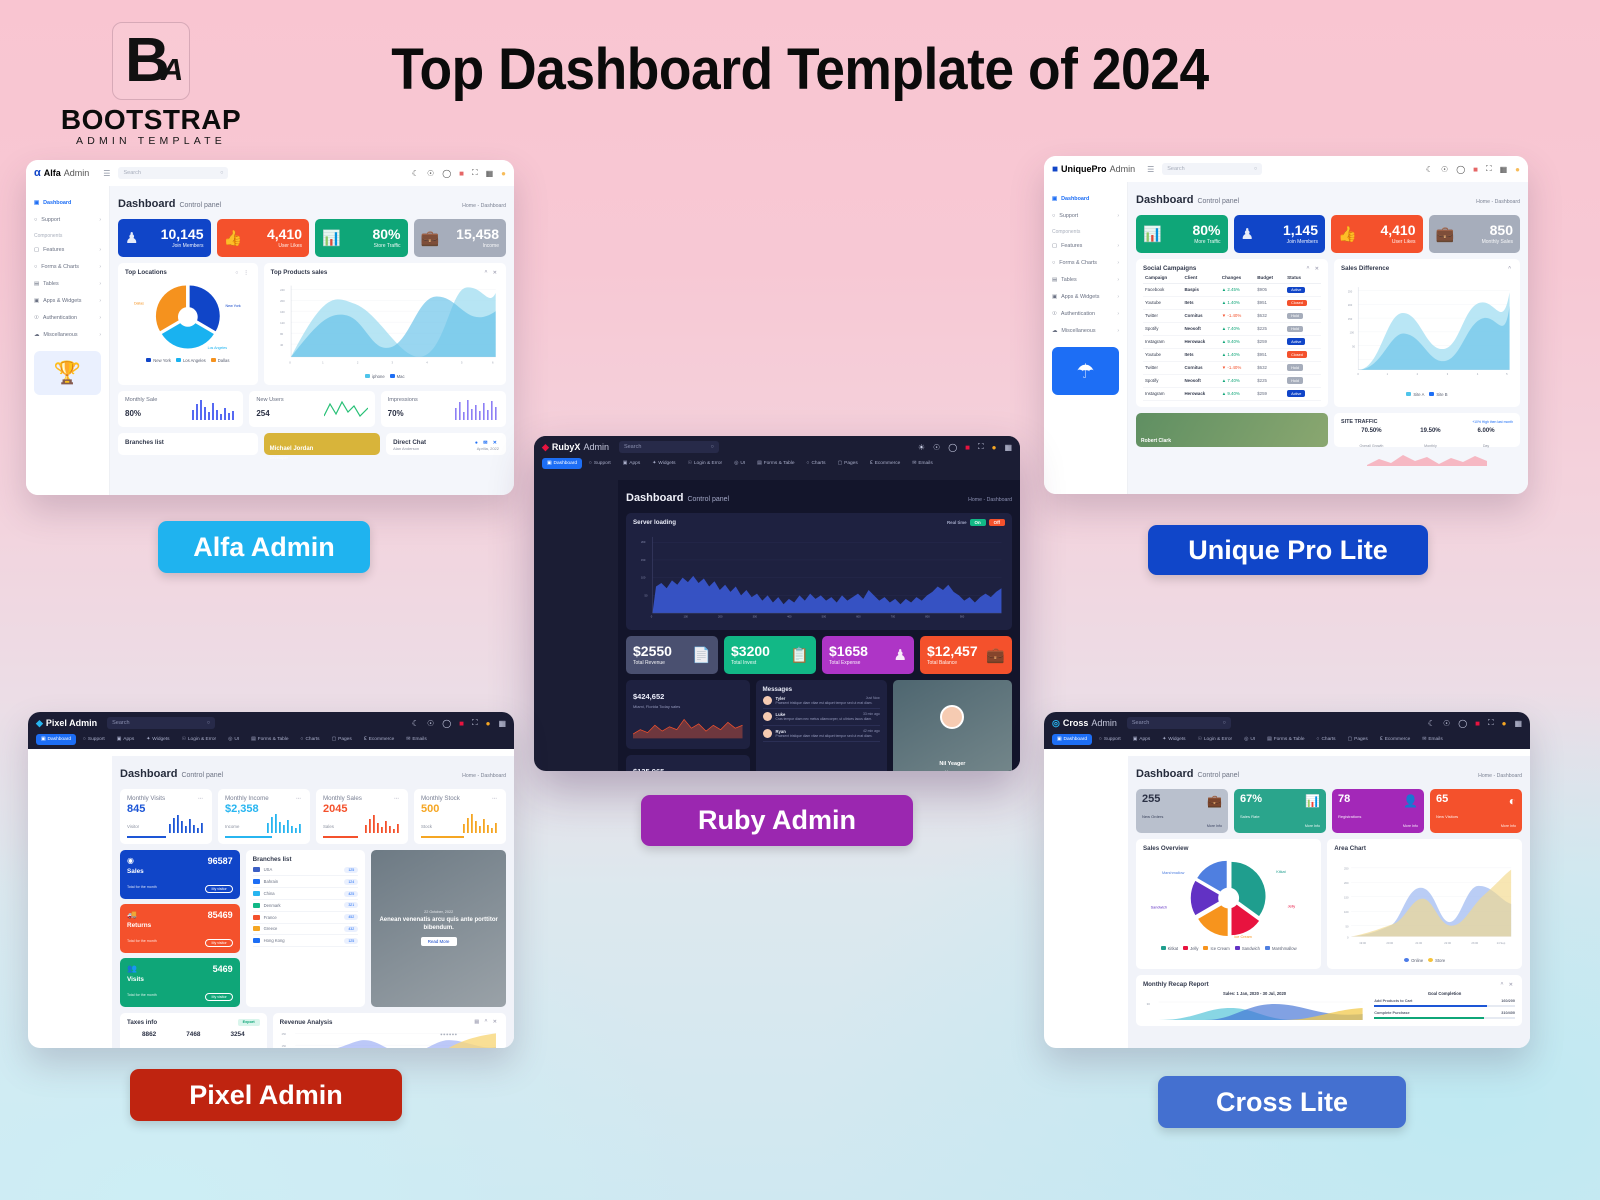 This screenshot has height=1200, width=1600. What do you see at coordinates (264, 816) in the screenshot?
I see `monthly-income-card: Monthly Income ⋯ $2,358 Income` at bounding box center [264, 816].